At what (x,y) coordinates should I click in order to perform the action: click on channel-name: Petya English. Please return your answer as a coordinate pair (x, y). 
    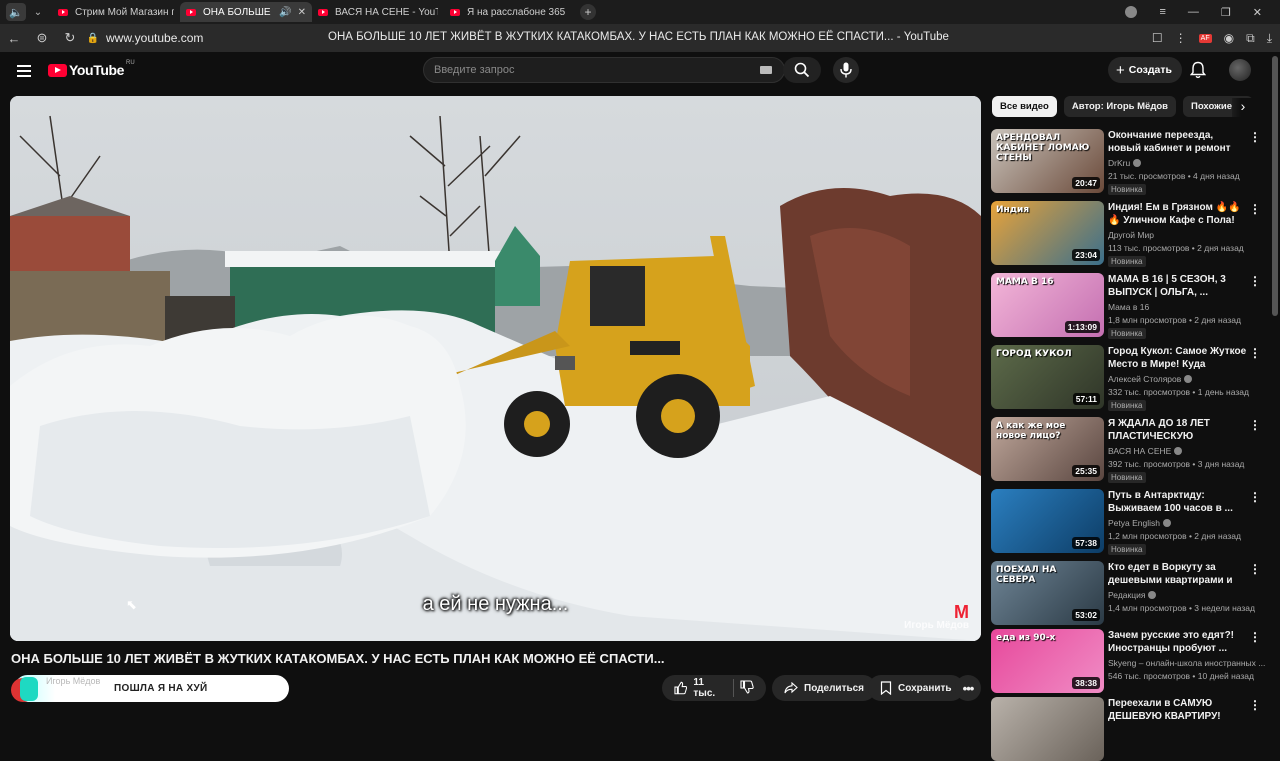
    Looking at the image, I should click on (1139, 523).